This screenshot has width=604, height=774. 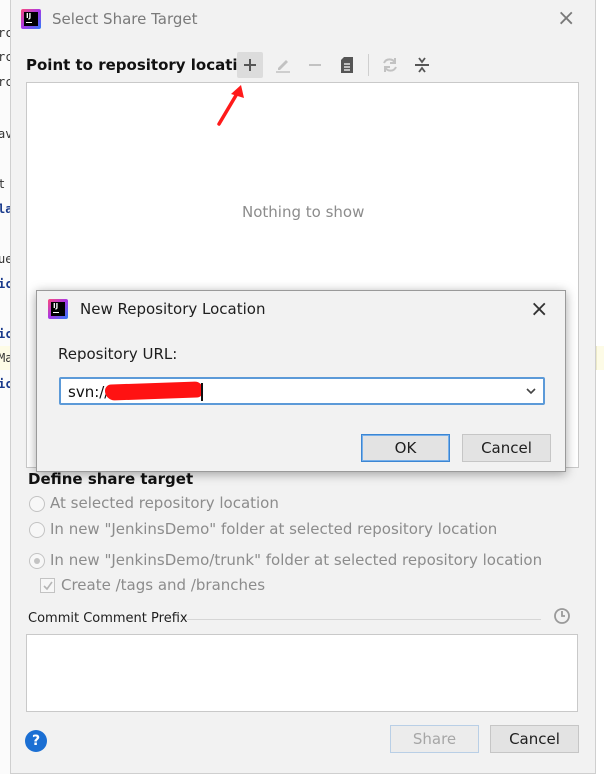 What do you see at coordinates (89, 392) in the screenshot?
I see `url-value: svn://` at bounding box center [89, 392].